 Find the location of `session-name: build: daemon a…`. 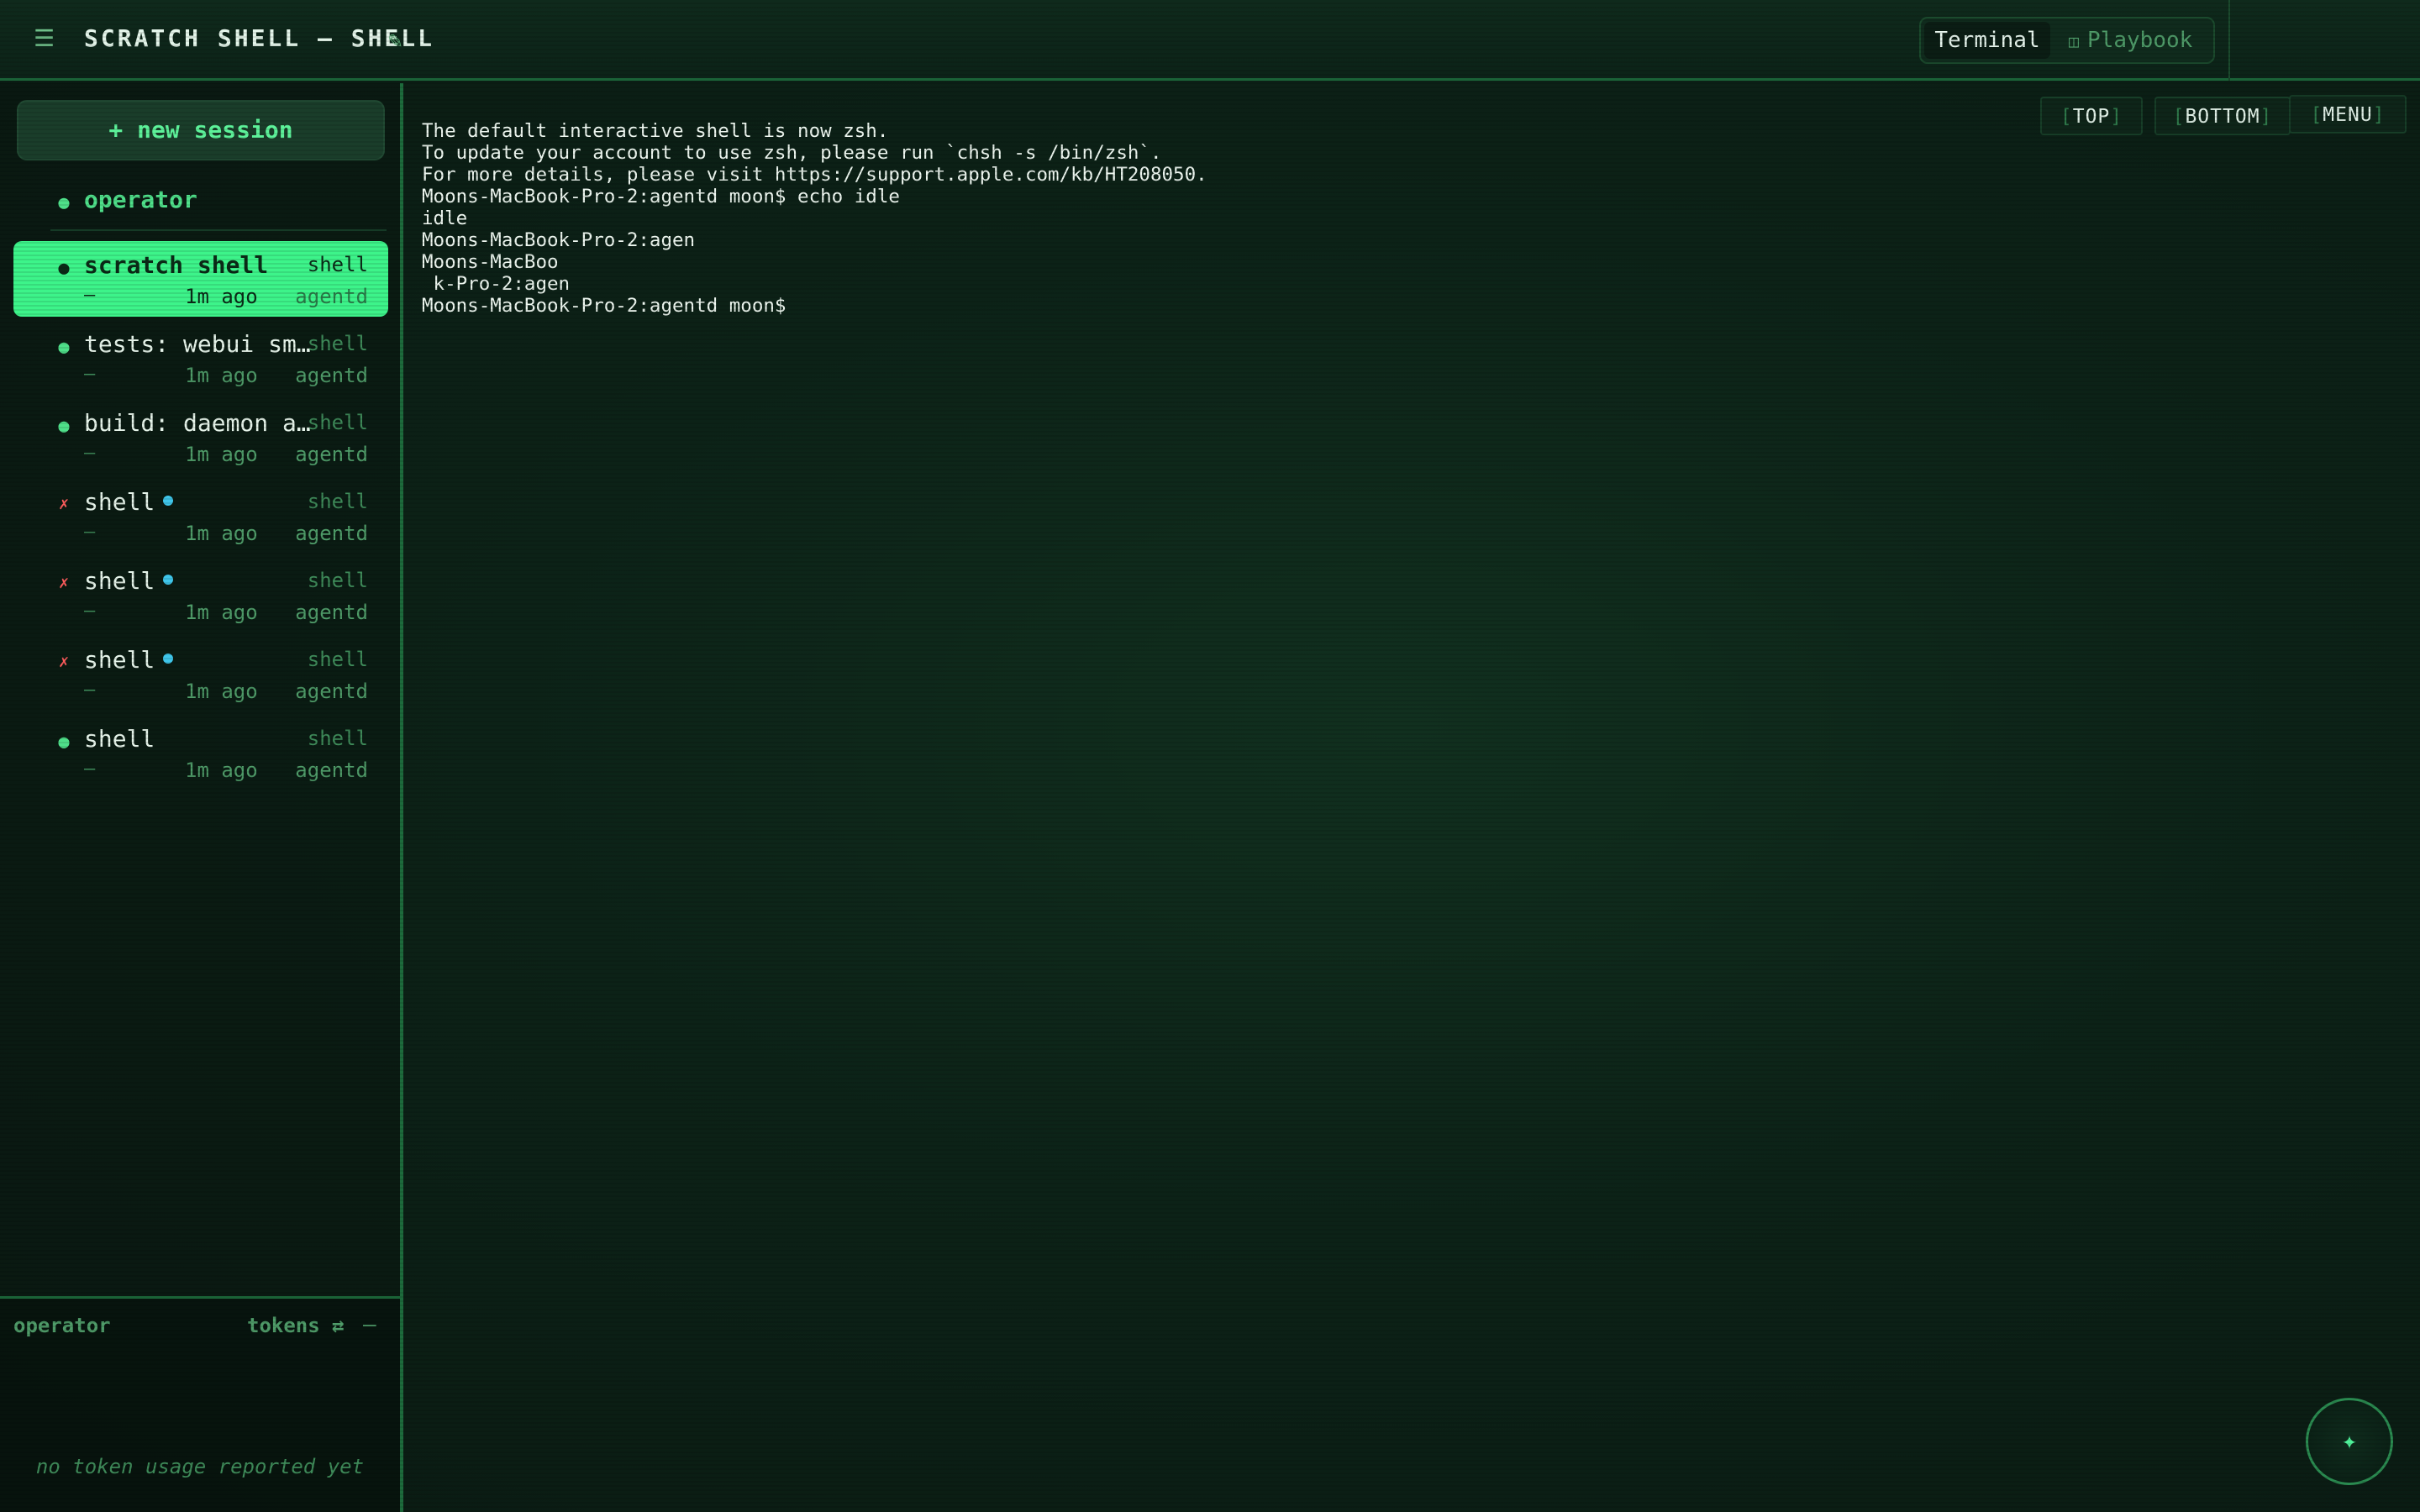

session-name: build: daemon a… is located at coordinates (197, 423).